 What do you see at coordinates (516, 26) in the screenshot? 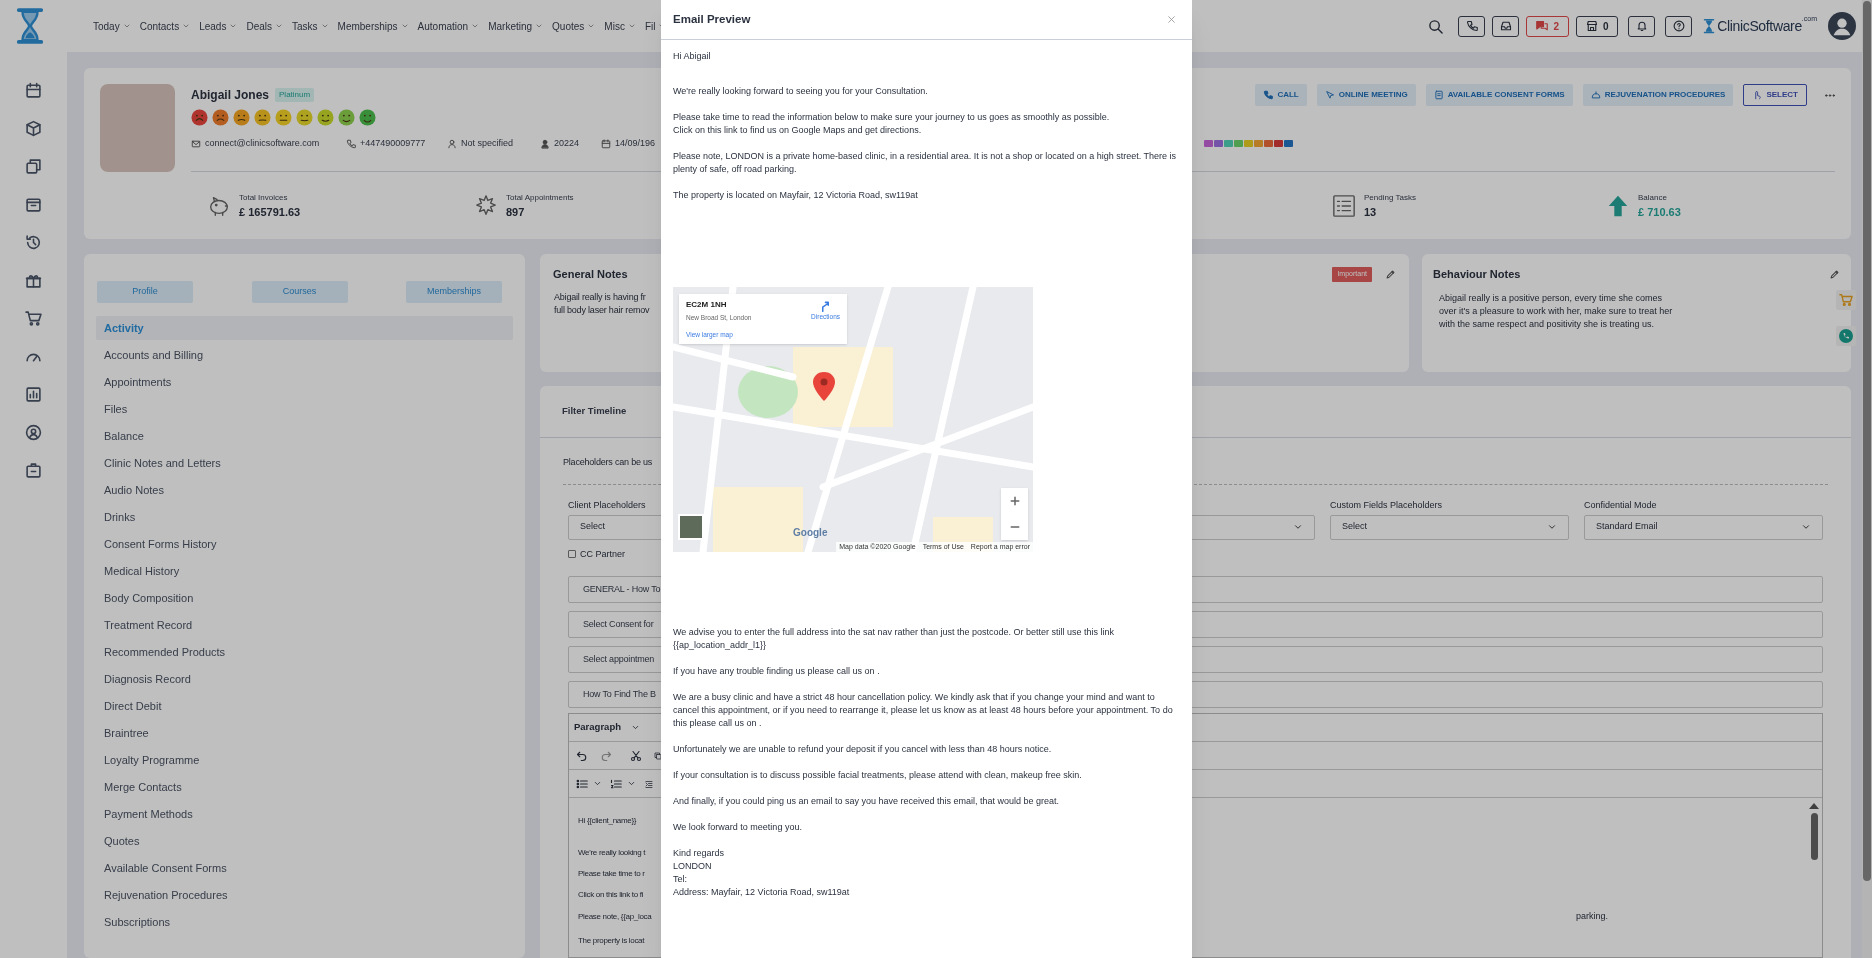
I see `nav-menu-item: Marketing` at bounding box center [516, 26].